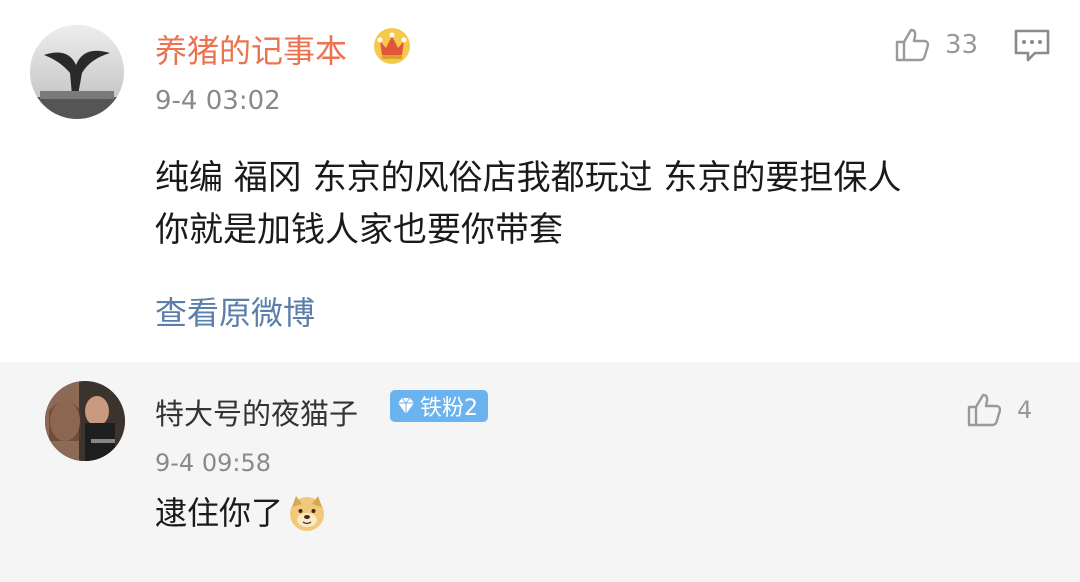 The image size is (1080, 582). I want to click on timestamp: 9-4 09:58, so click(213, 463).